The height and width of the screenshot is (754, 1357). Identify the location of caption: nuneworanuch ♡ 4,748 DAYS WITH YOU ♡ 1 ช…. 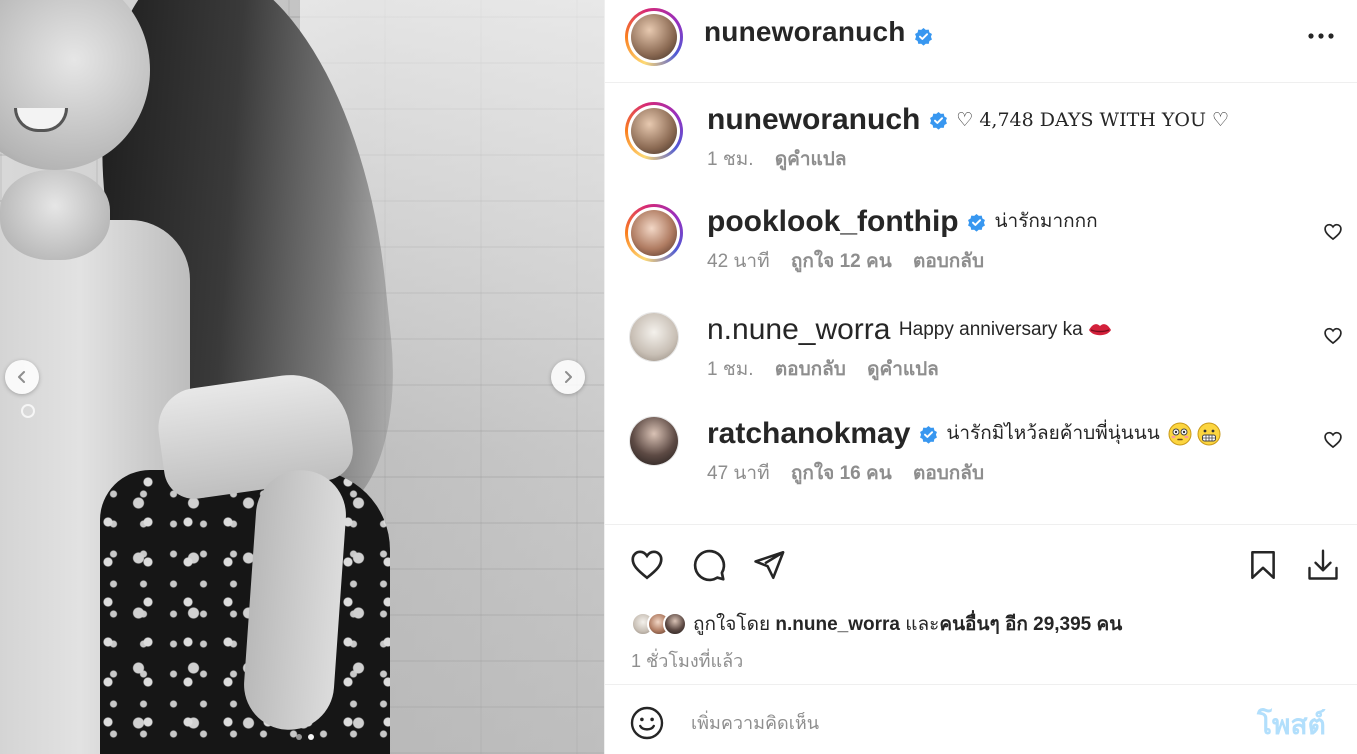
(981, 147).